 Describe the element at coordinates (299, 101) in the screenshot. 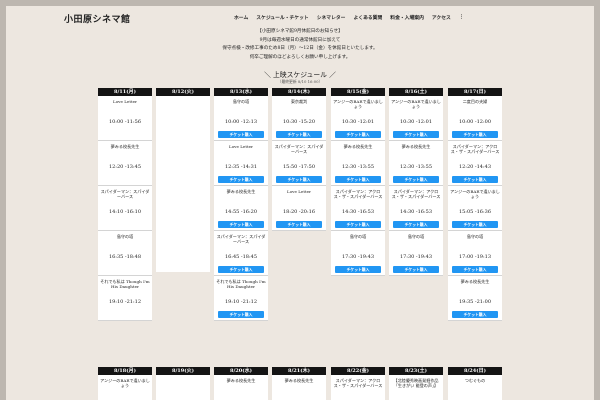

I see `film-title: 東京裁判` at that location.